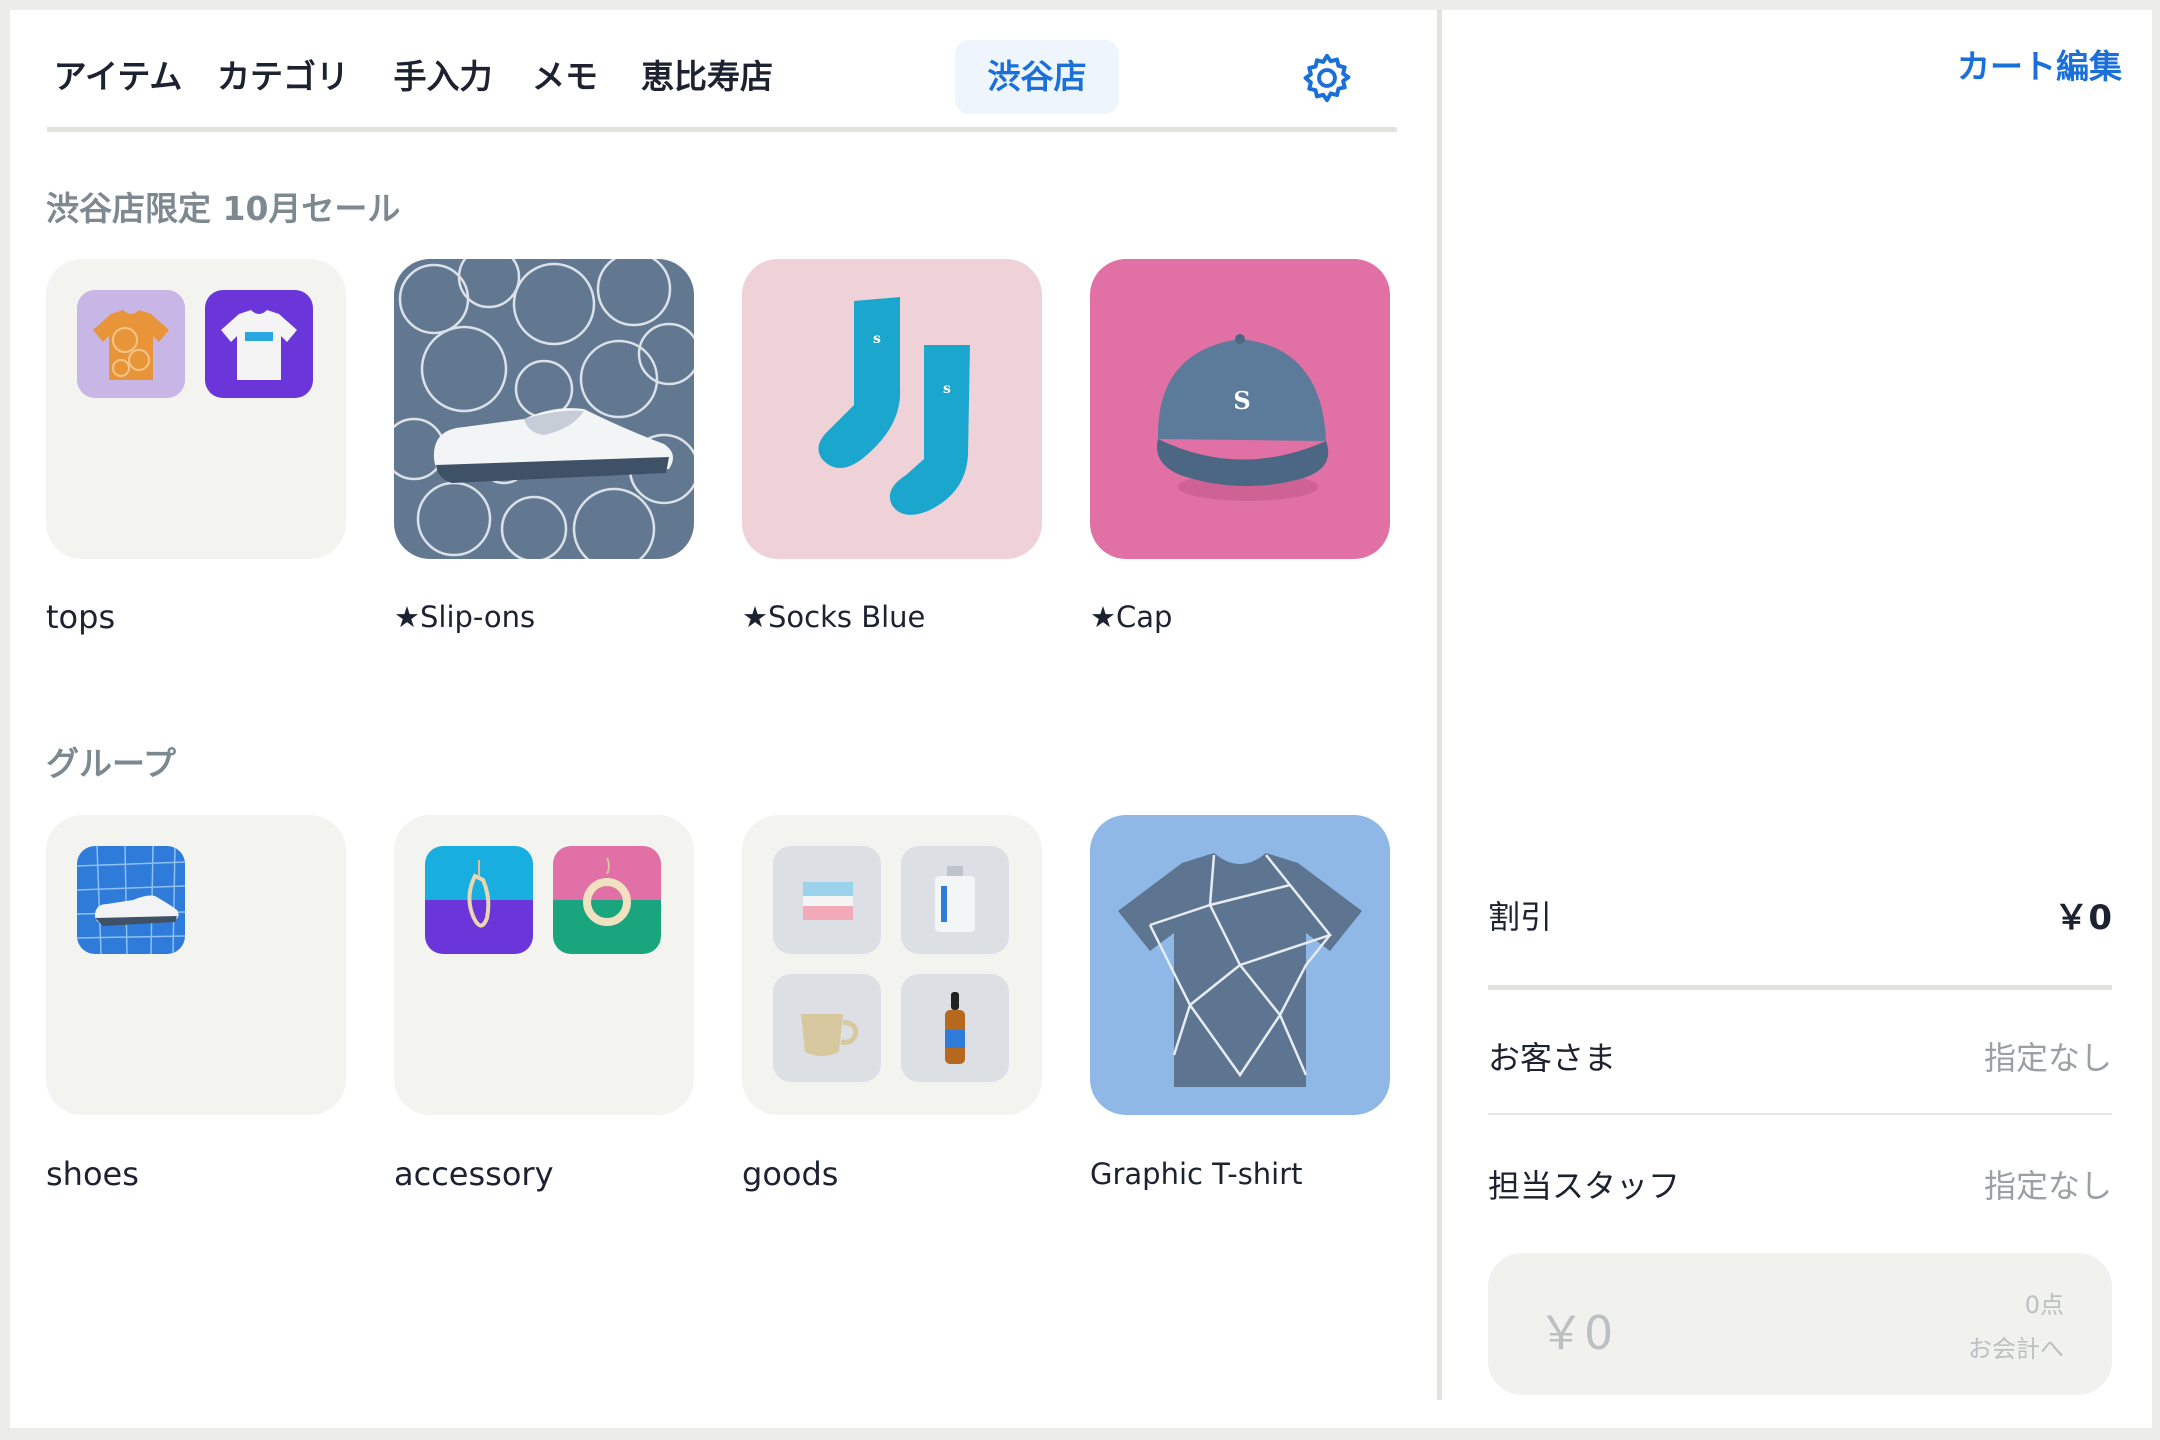  What do you see at coordinates (92, 1174) in the screenshot?
I see `tile-label-shoes: shoes` at bounding box center [92, 1174].